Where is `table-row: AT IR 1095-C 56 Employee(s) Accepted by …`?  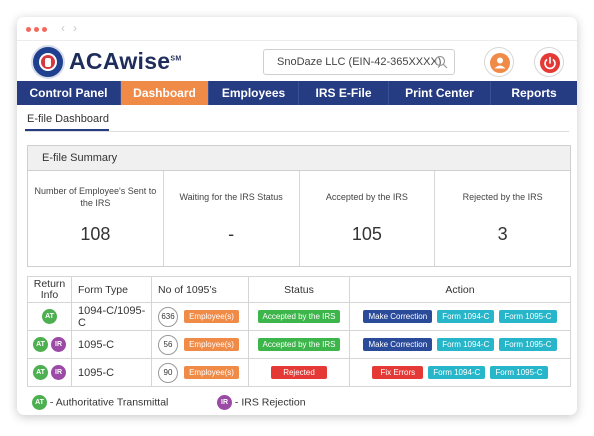
table-row: AT IR 1095-C 56 Employee(s) Accepted by … is located at coordinates (299, 344).